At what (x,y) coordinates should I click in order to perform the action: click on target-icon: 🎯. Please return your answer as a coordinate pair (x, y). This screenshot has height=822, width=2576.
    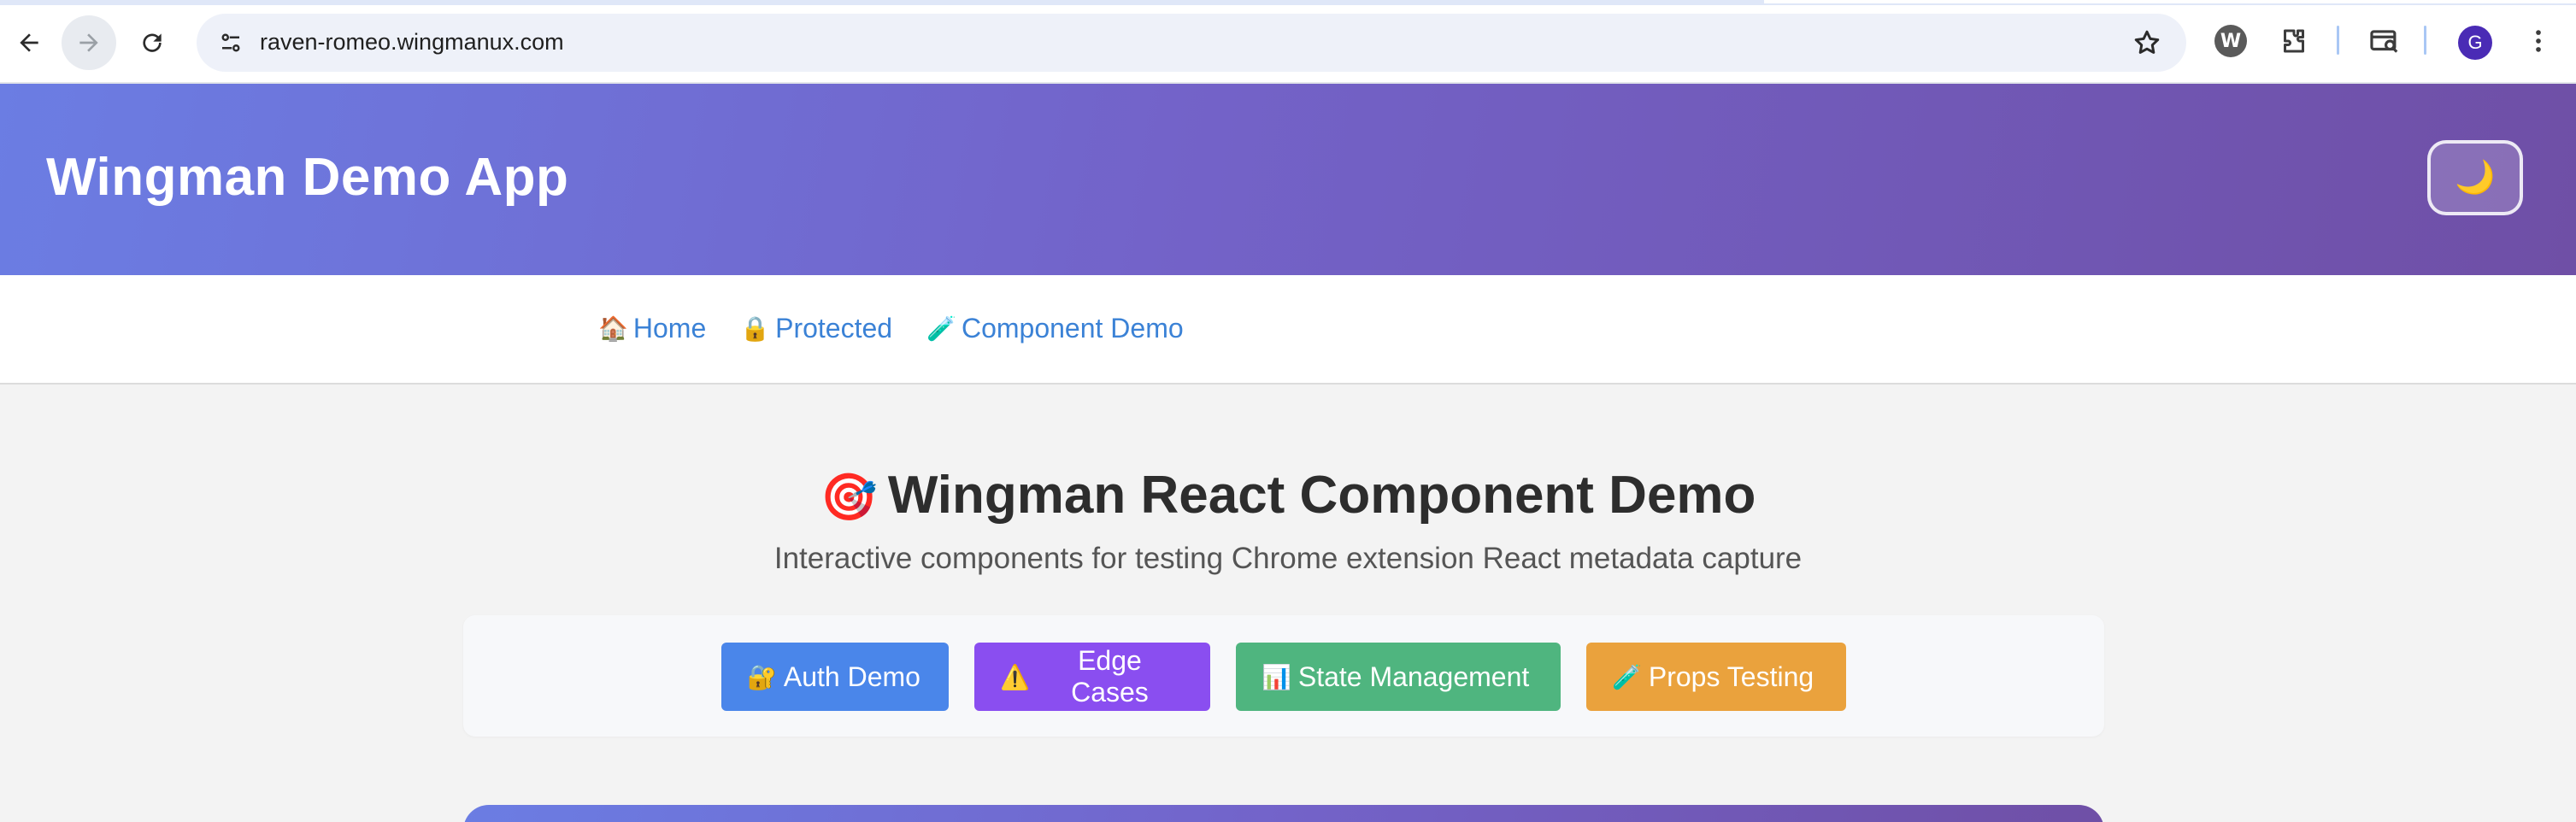
    Looking at the image, I should click on (849, 497).